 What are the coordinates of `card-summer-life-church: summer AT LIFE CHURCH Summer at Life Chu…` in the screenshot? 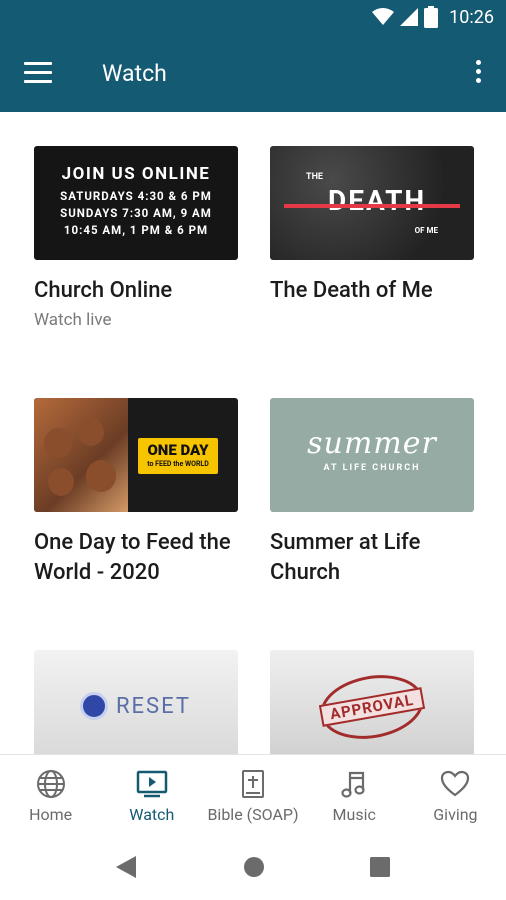 It's located at (372, 493).